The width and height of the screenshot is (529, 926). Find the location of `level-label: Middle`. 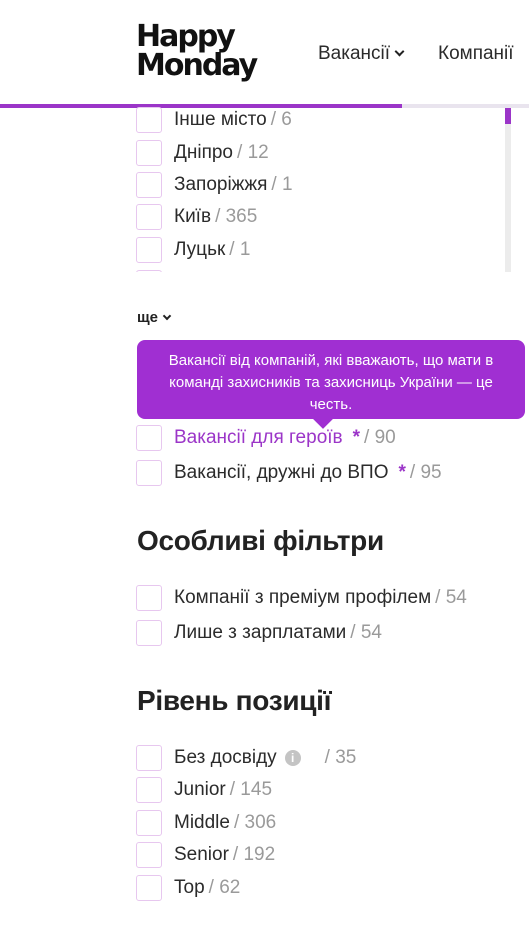

level-label: Middle is located at coordinates (202, 822).